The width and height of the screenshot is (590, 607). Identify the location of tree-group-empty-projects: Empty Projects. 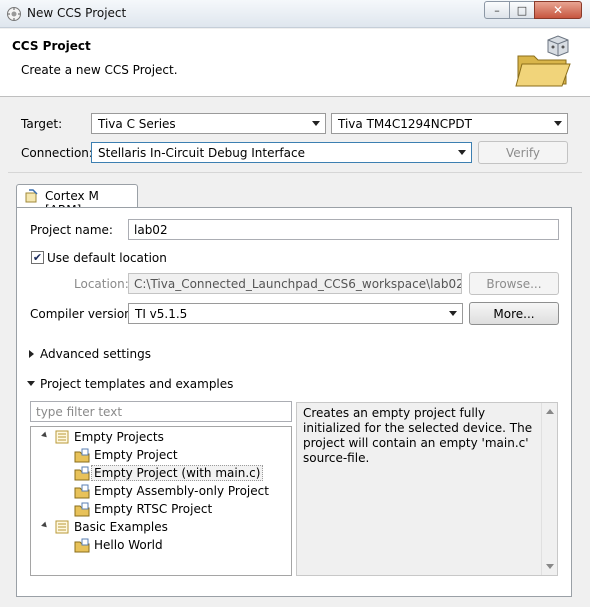
(109, 437).